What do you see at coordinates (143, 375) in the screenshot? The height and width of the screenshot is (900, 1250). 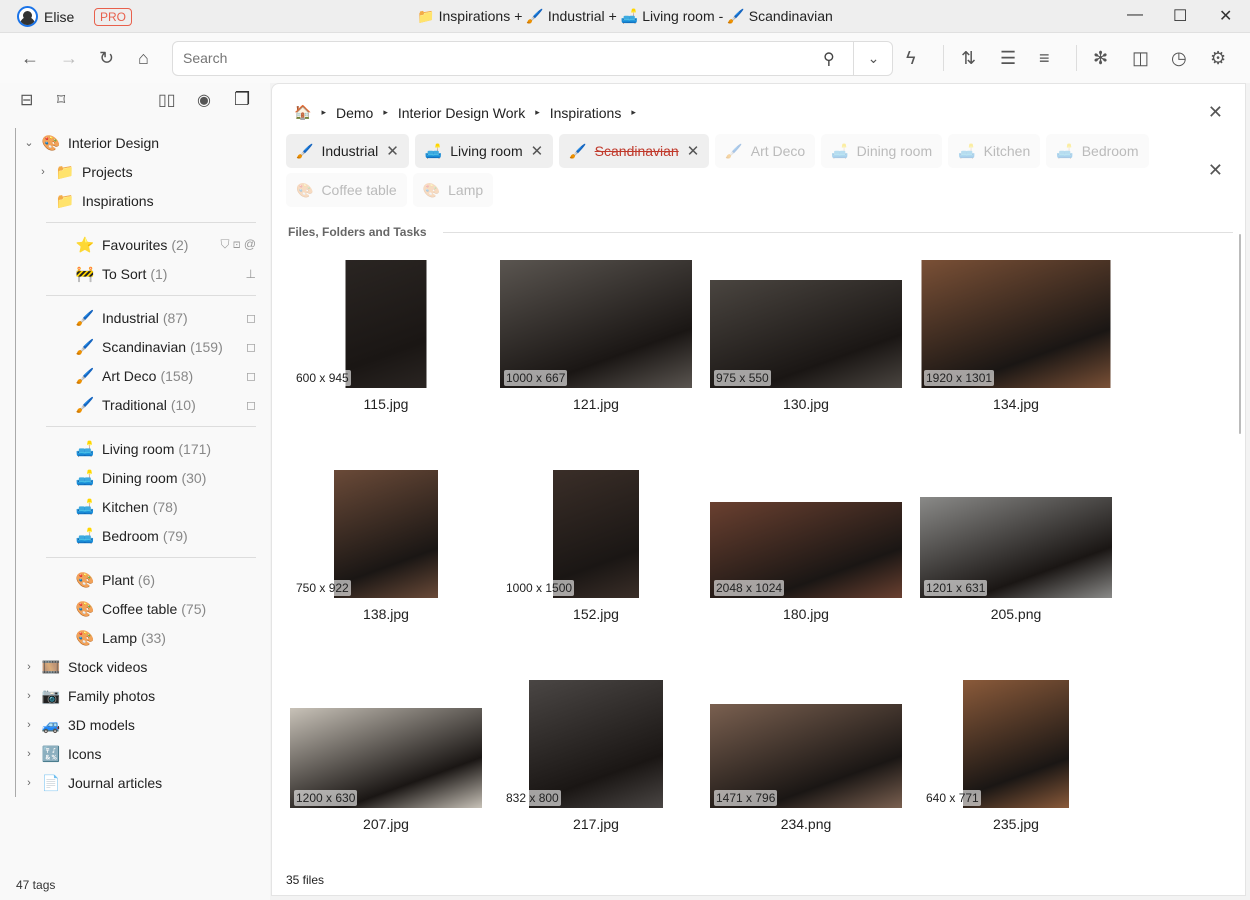 I see `tree-item-style: 🖌️ Art Deco (158) ◻` at bounding box center [143, 375].